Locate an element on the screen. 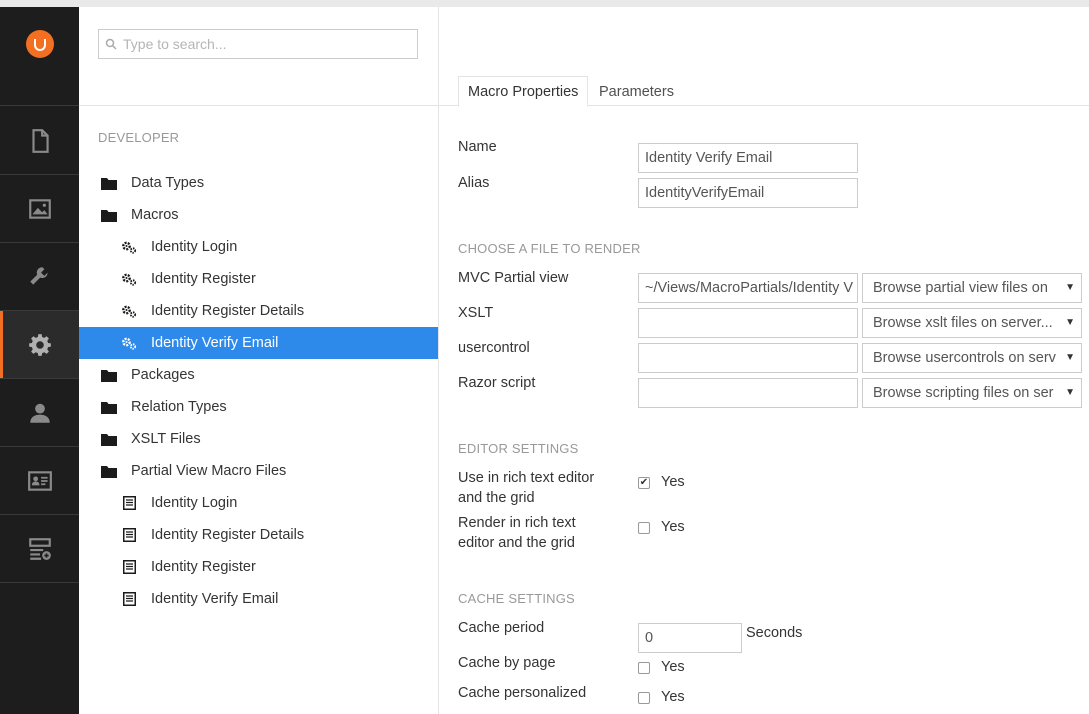  cache-period-label: Cache period is located at coordinates (501, 628).